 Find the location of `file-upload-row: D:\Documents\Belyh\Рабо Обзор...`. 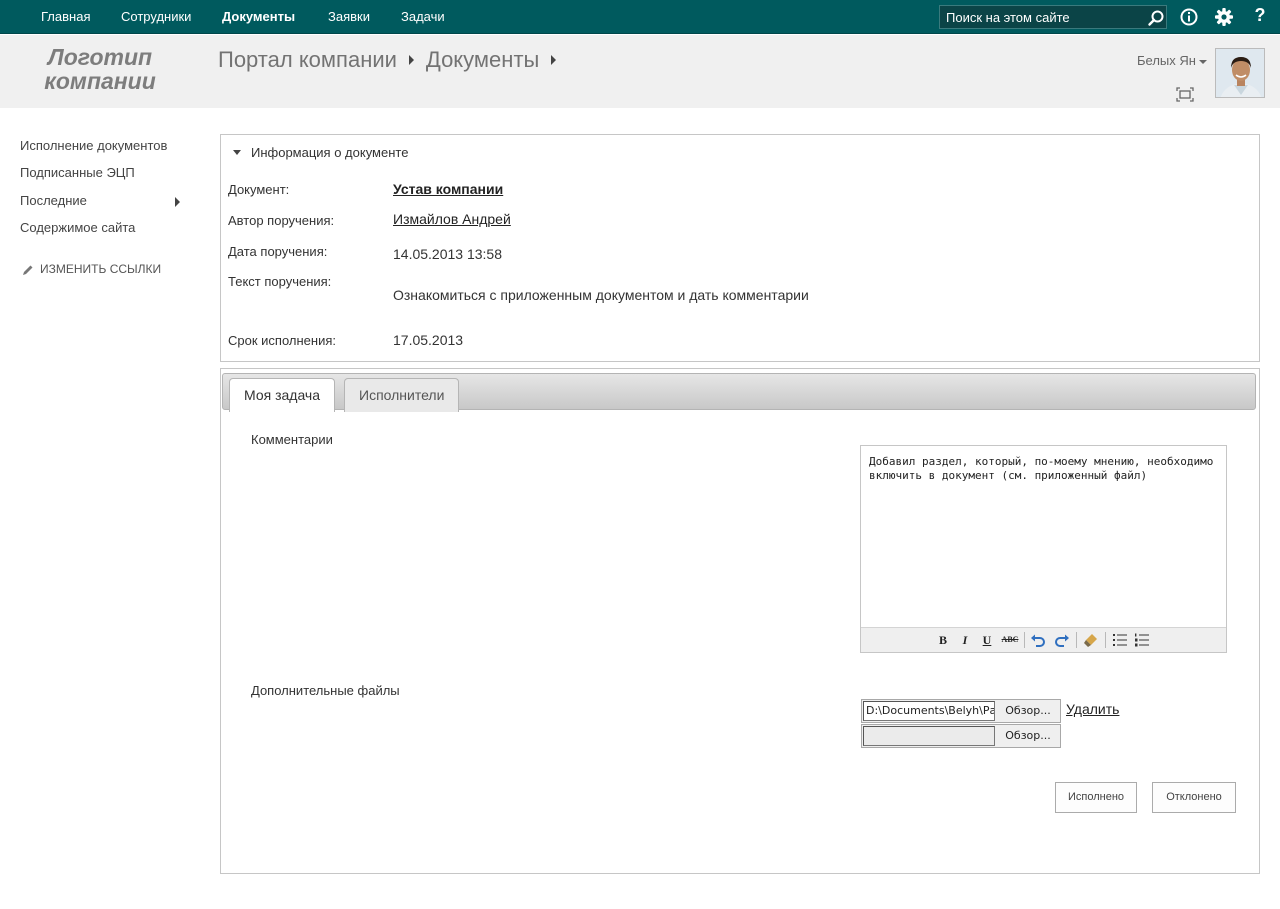

file-upload-row: D:\Documents\Belyh\Рабо Обзор... is located at coordinates (961, 711).